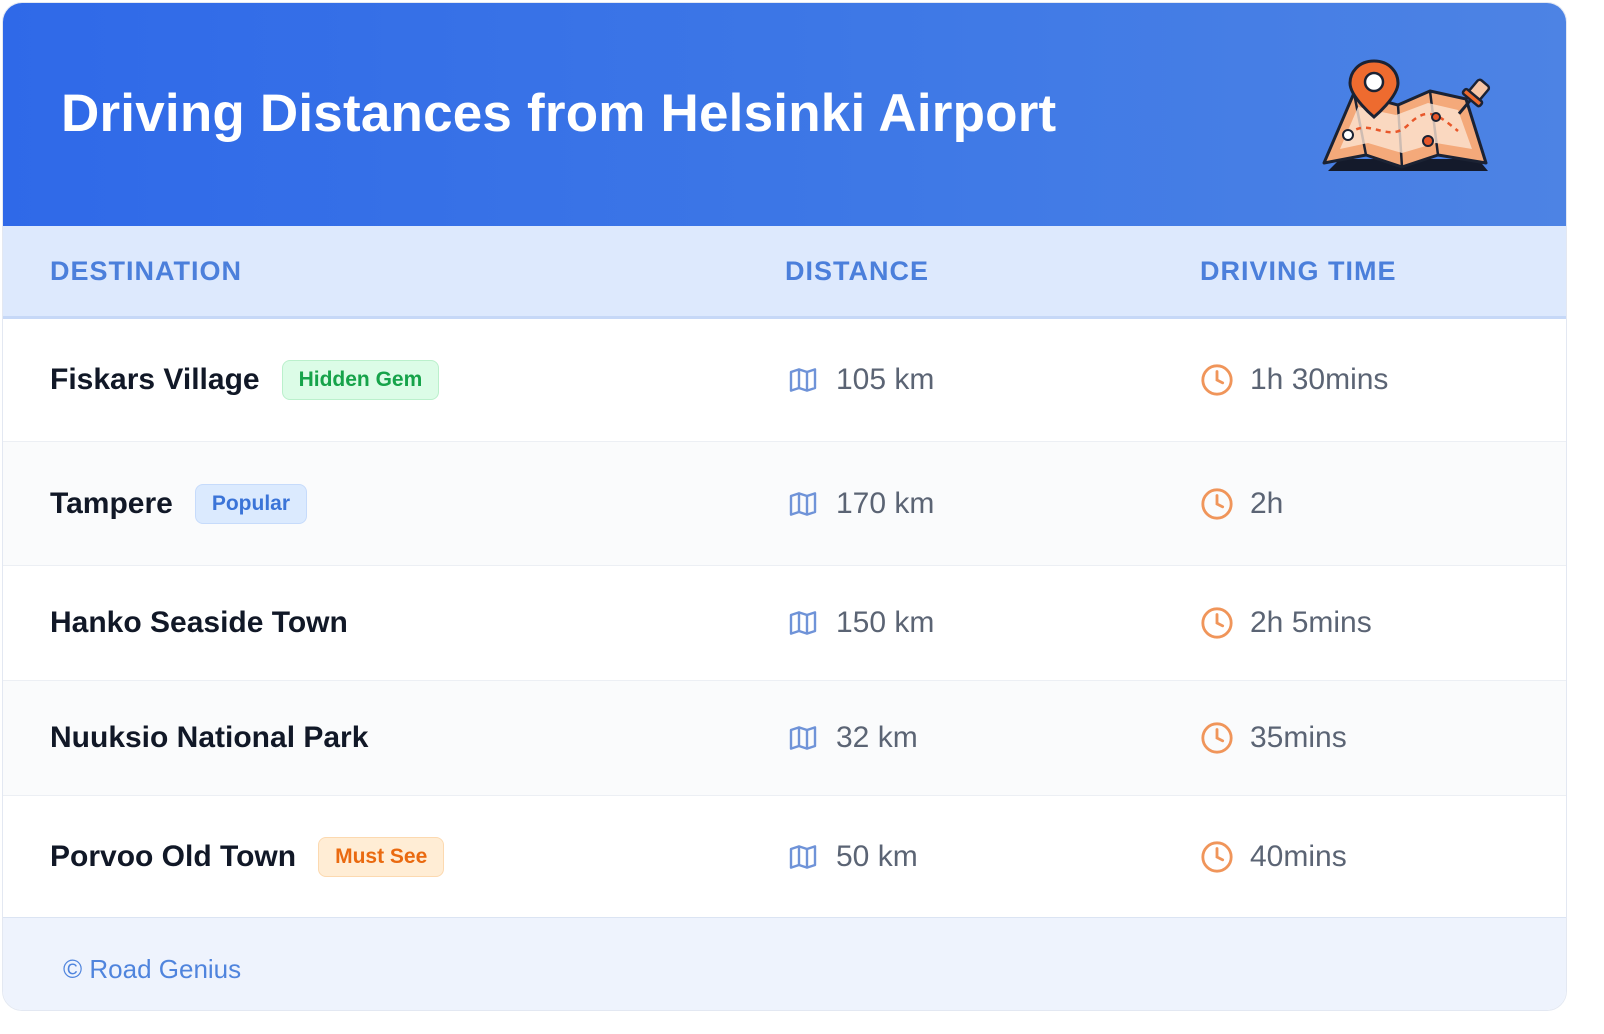 This screenshot has height=1034, width=1604. What do you see at coordinates (360, 380) in the screenshot?
I see `hidden-gem-badge: Hidden Gem` at bounding box center [360, 380].